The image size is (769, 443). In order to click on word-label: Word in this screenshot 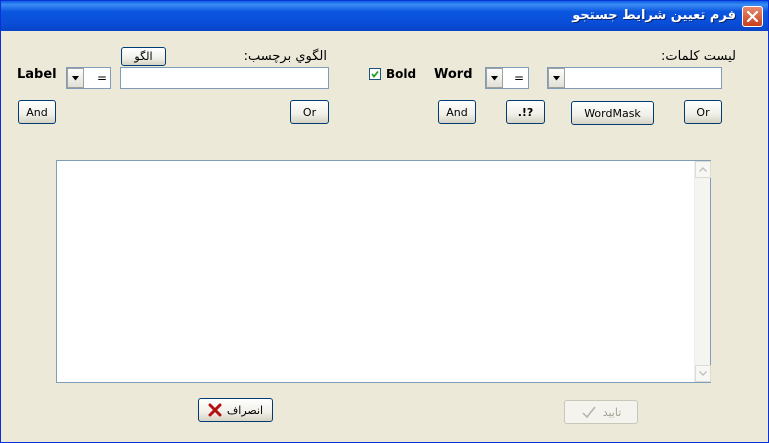, I will do `click(453, 74)`.